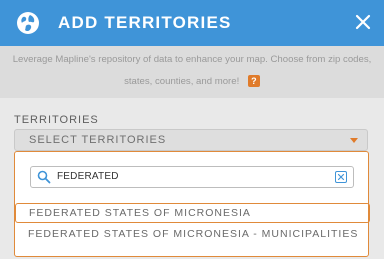 This screenshot has height=259, width=384. I want to click on search-box, so click(192, 177).